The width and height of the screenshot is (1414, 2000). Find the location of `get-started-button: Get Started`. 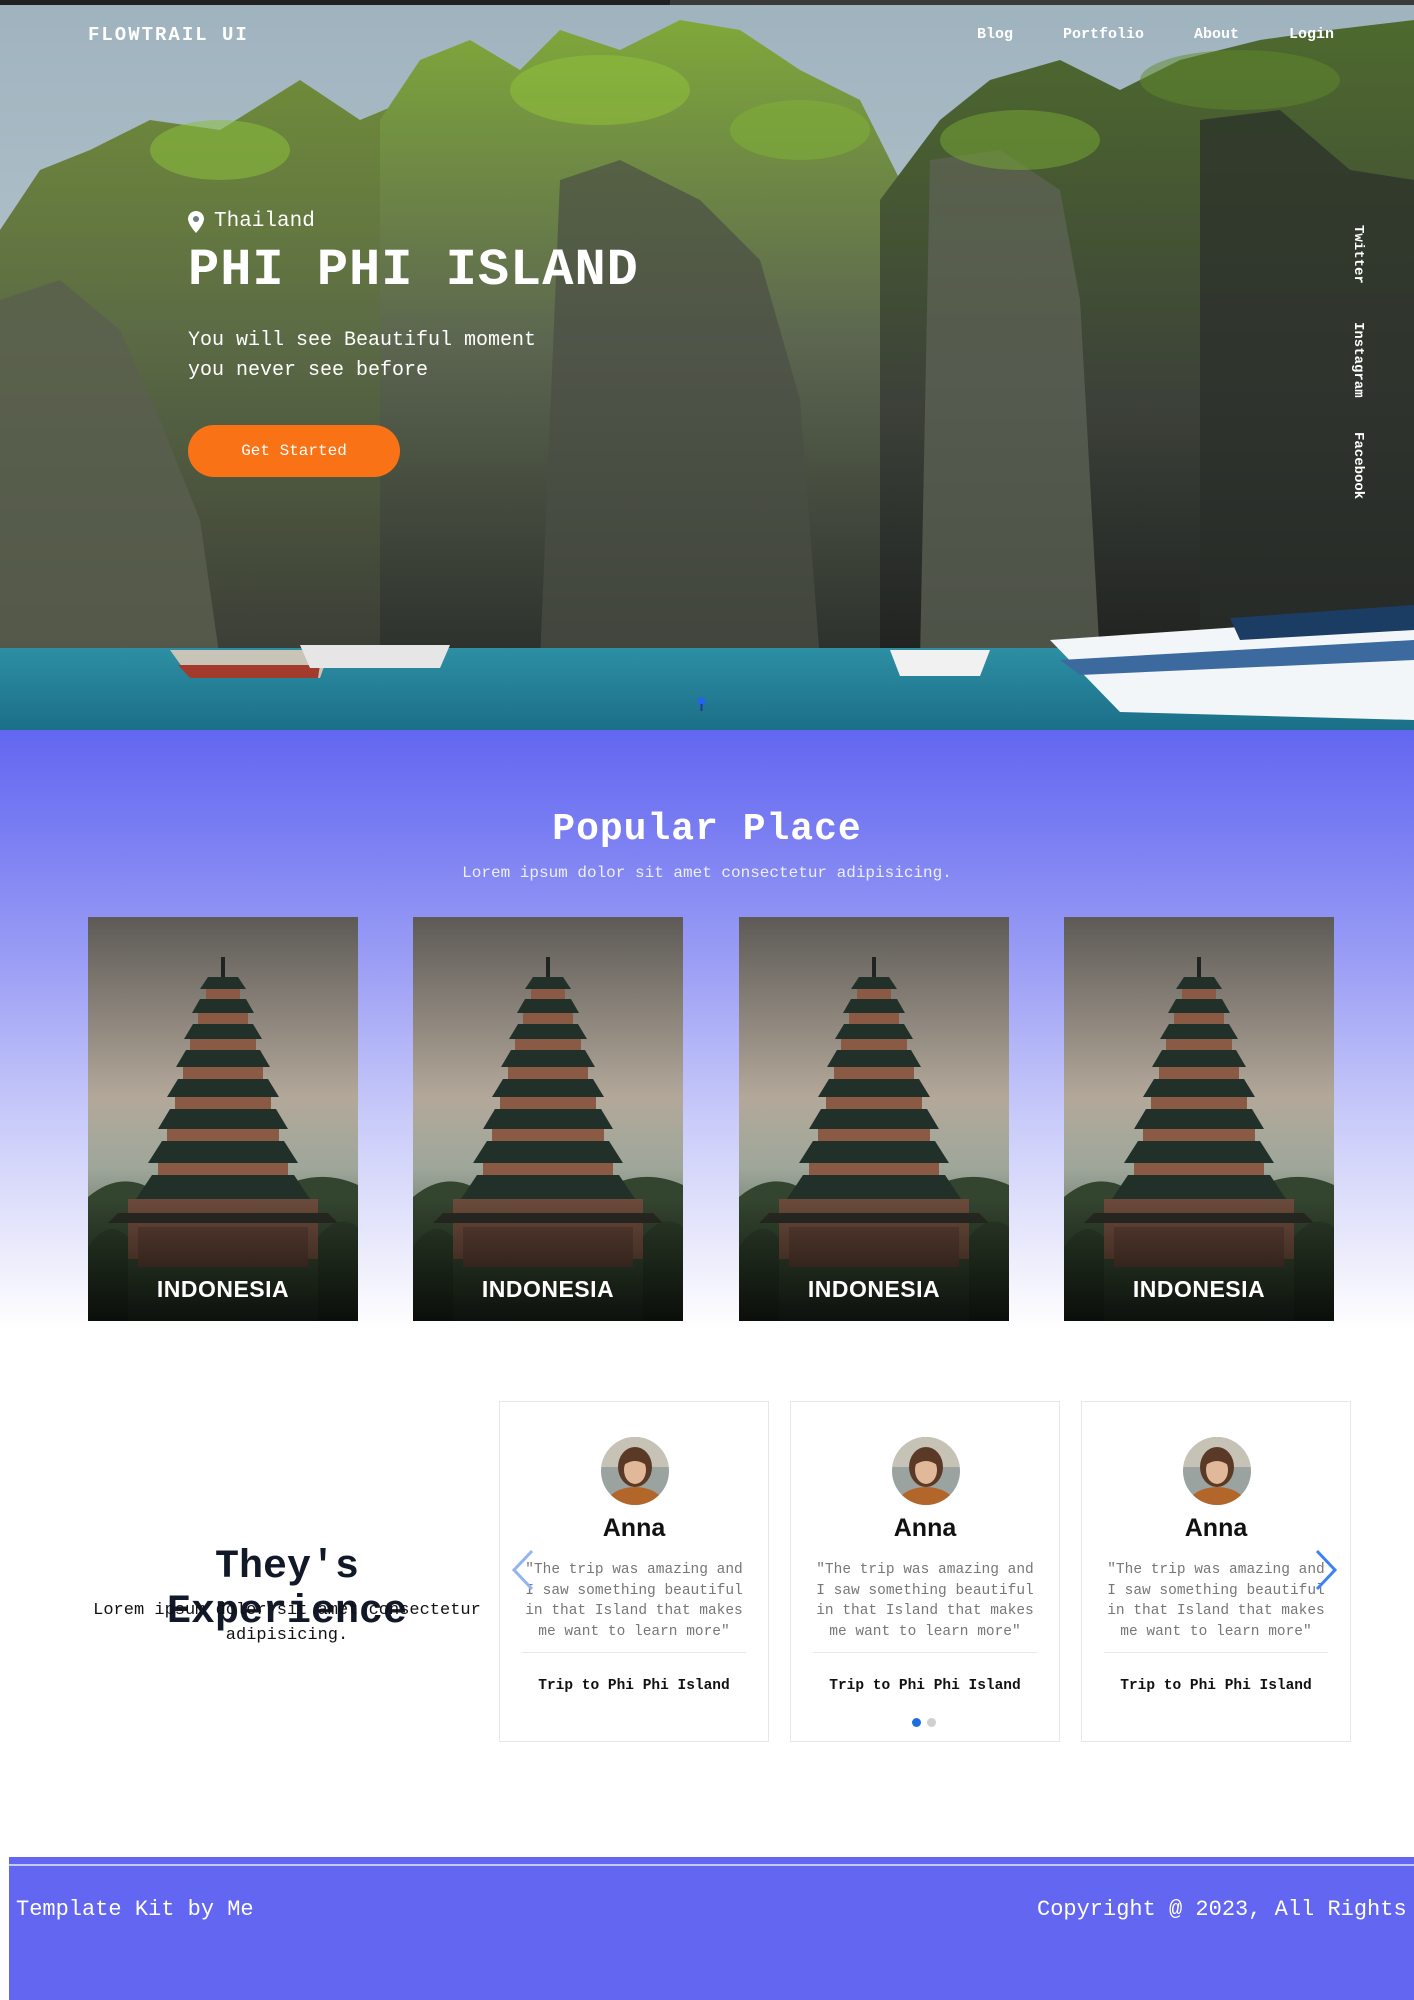

get-started-button: Get Started is located at coordinates (294, 451).